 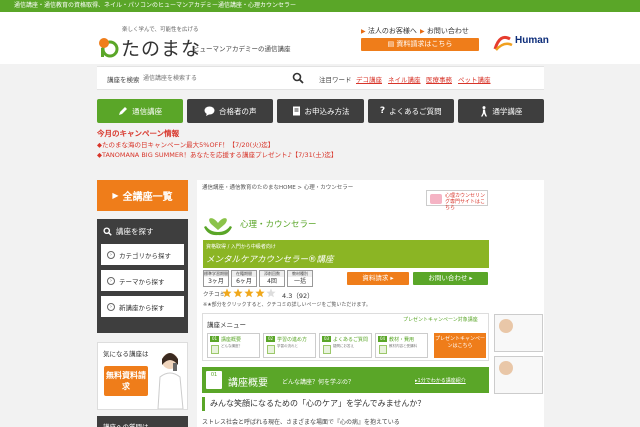 I want to click on menu-cell-overview: 01 講座概要 どんな講座？, so click(x=233, y=345).